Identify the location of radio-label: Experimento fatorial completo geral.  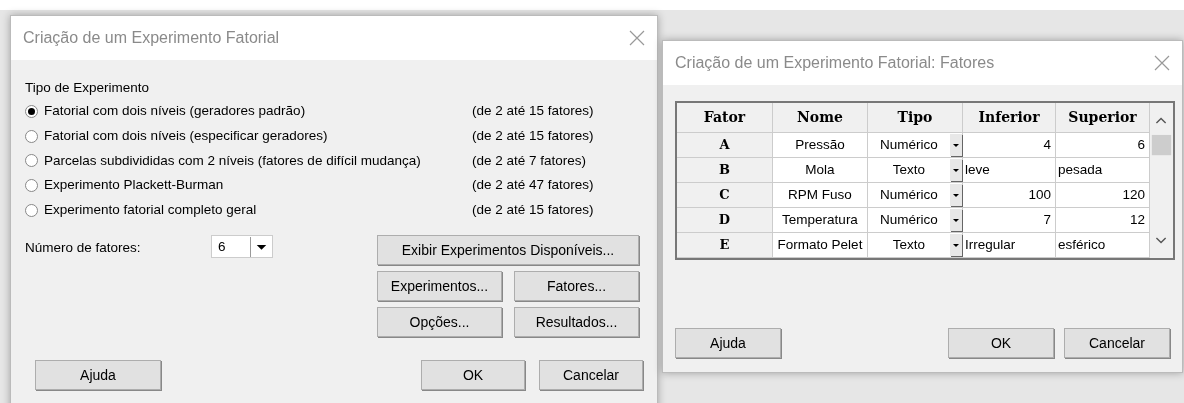
(150, 210).